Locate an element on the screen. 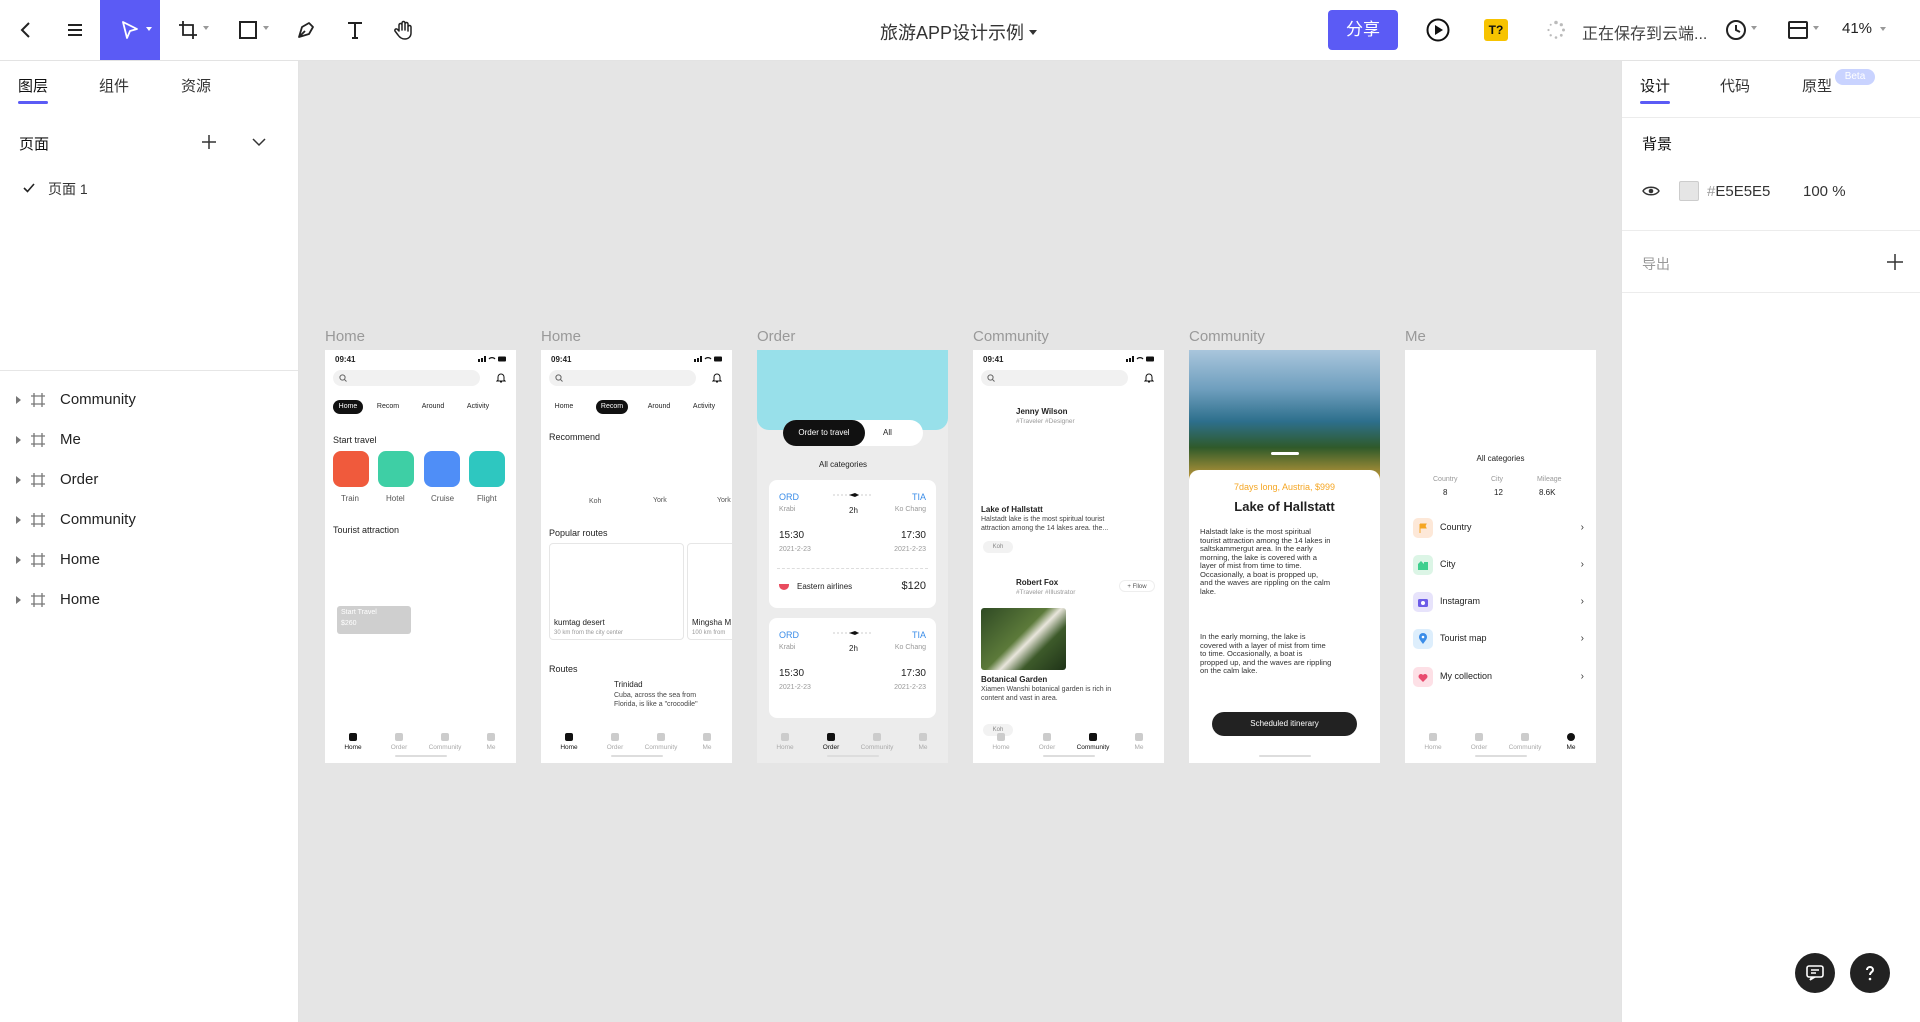 The width and height of the screenshot is (1920, 1022). menu-row-instagram: Instagram › is located at coordinates (1500, 602).